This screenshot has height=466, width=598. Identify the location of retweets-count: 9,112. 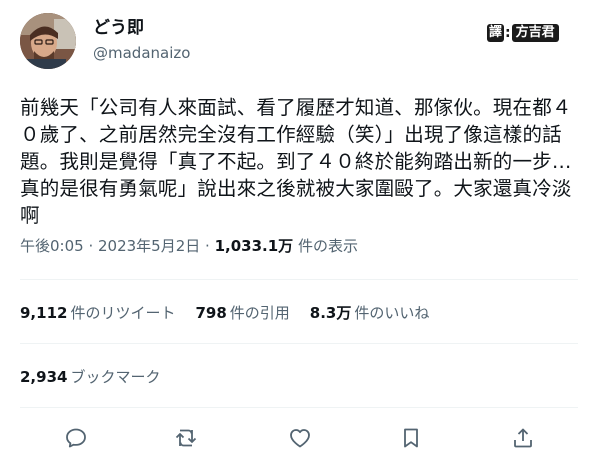
(44, 313).